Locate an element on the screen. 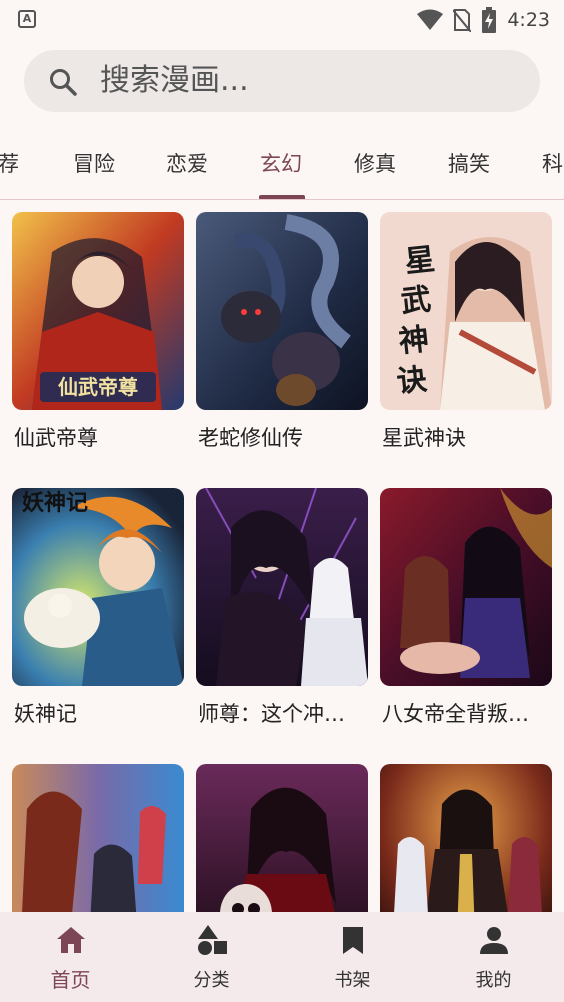  svg-text: 武 is located at coordinates (415, 301).